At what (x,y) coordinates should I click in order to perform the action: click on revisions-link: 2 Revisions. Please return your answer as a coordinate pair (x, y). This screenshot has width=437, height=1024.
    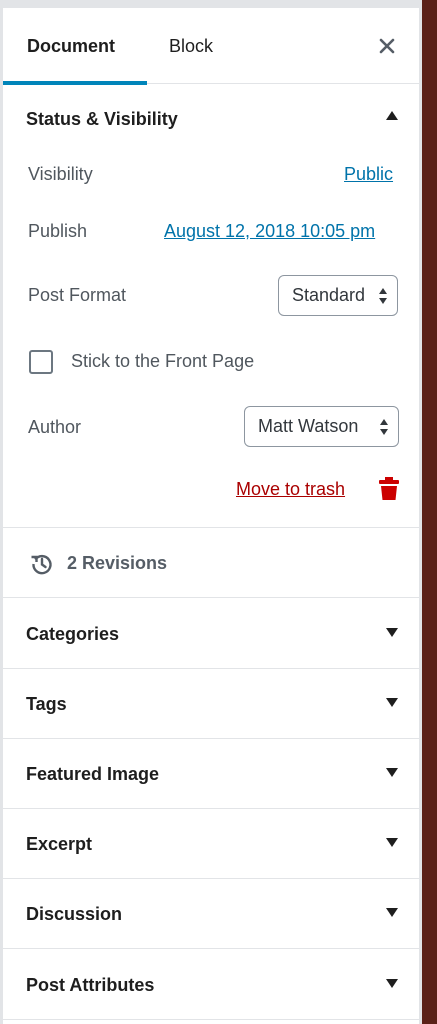
    Looking at the image, I should click on (211, 563).